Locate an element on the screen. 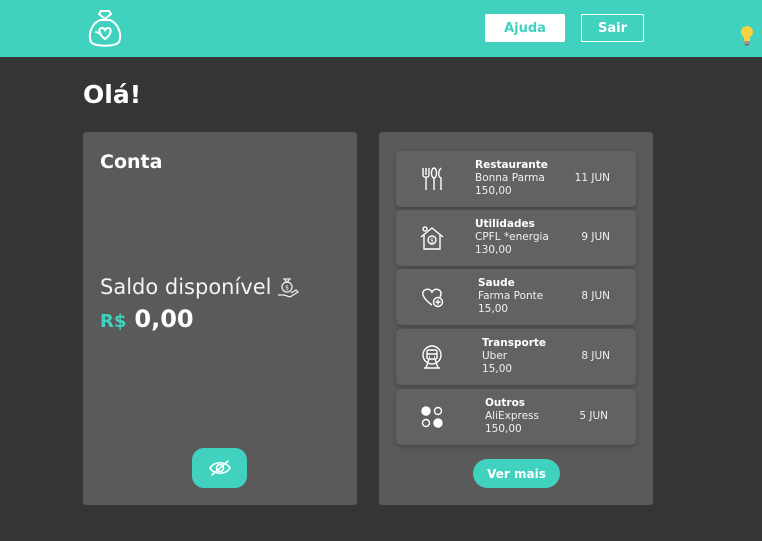 This screenshot has height=541, width=762. currency-symbol: R$ is located at coordinates (113, 321).